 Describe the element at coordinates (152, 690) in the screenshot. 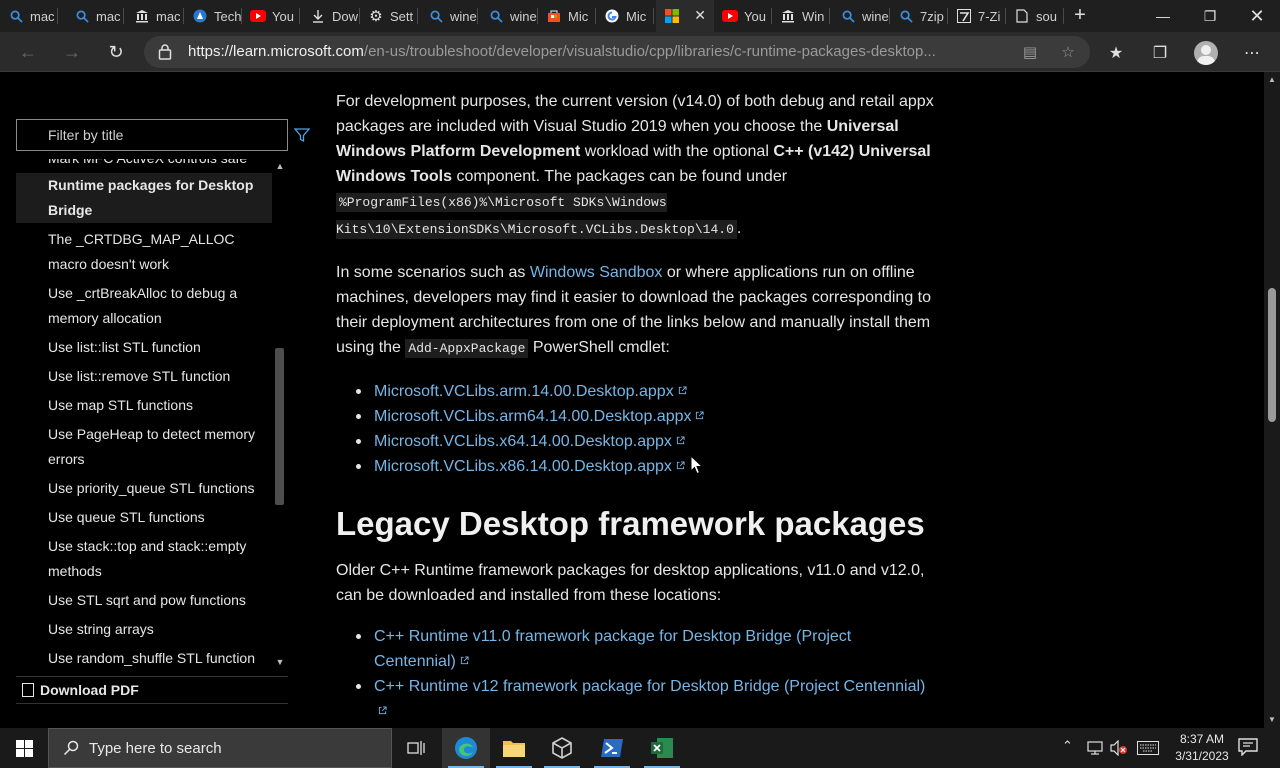

I see `download-pdf-button: Download PDF` at that location.